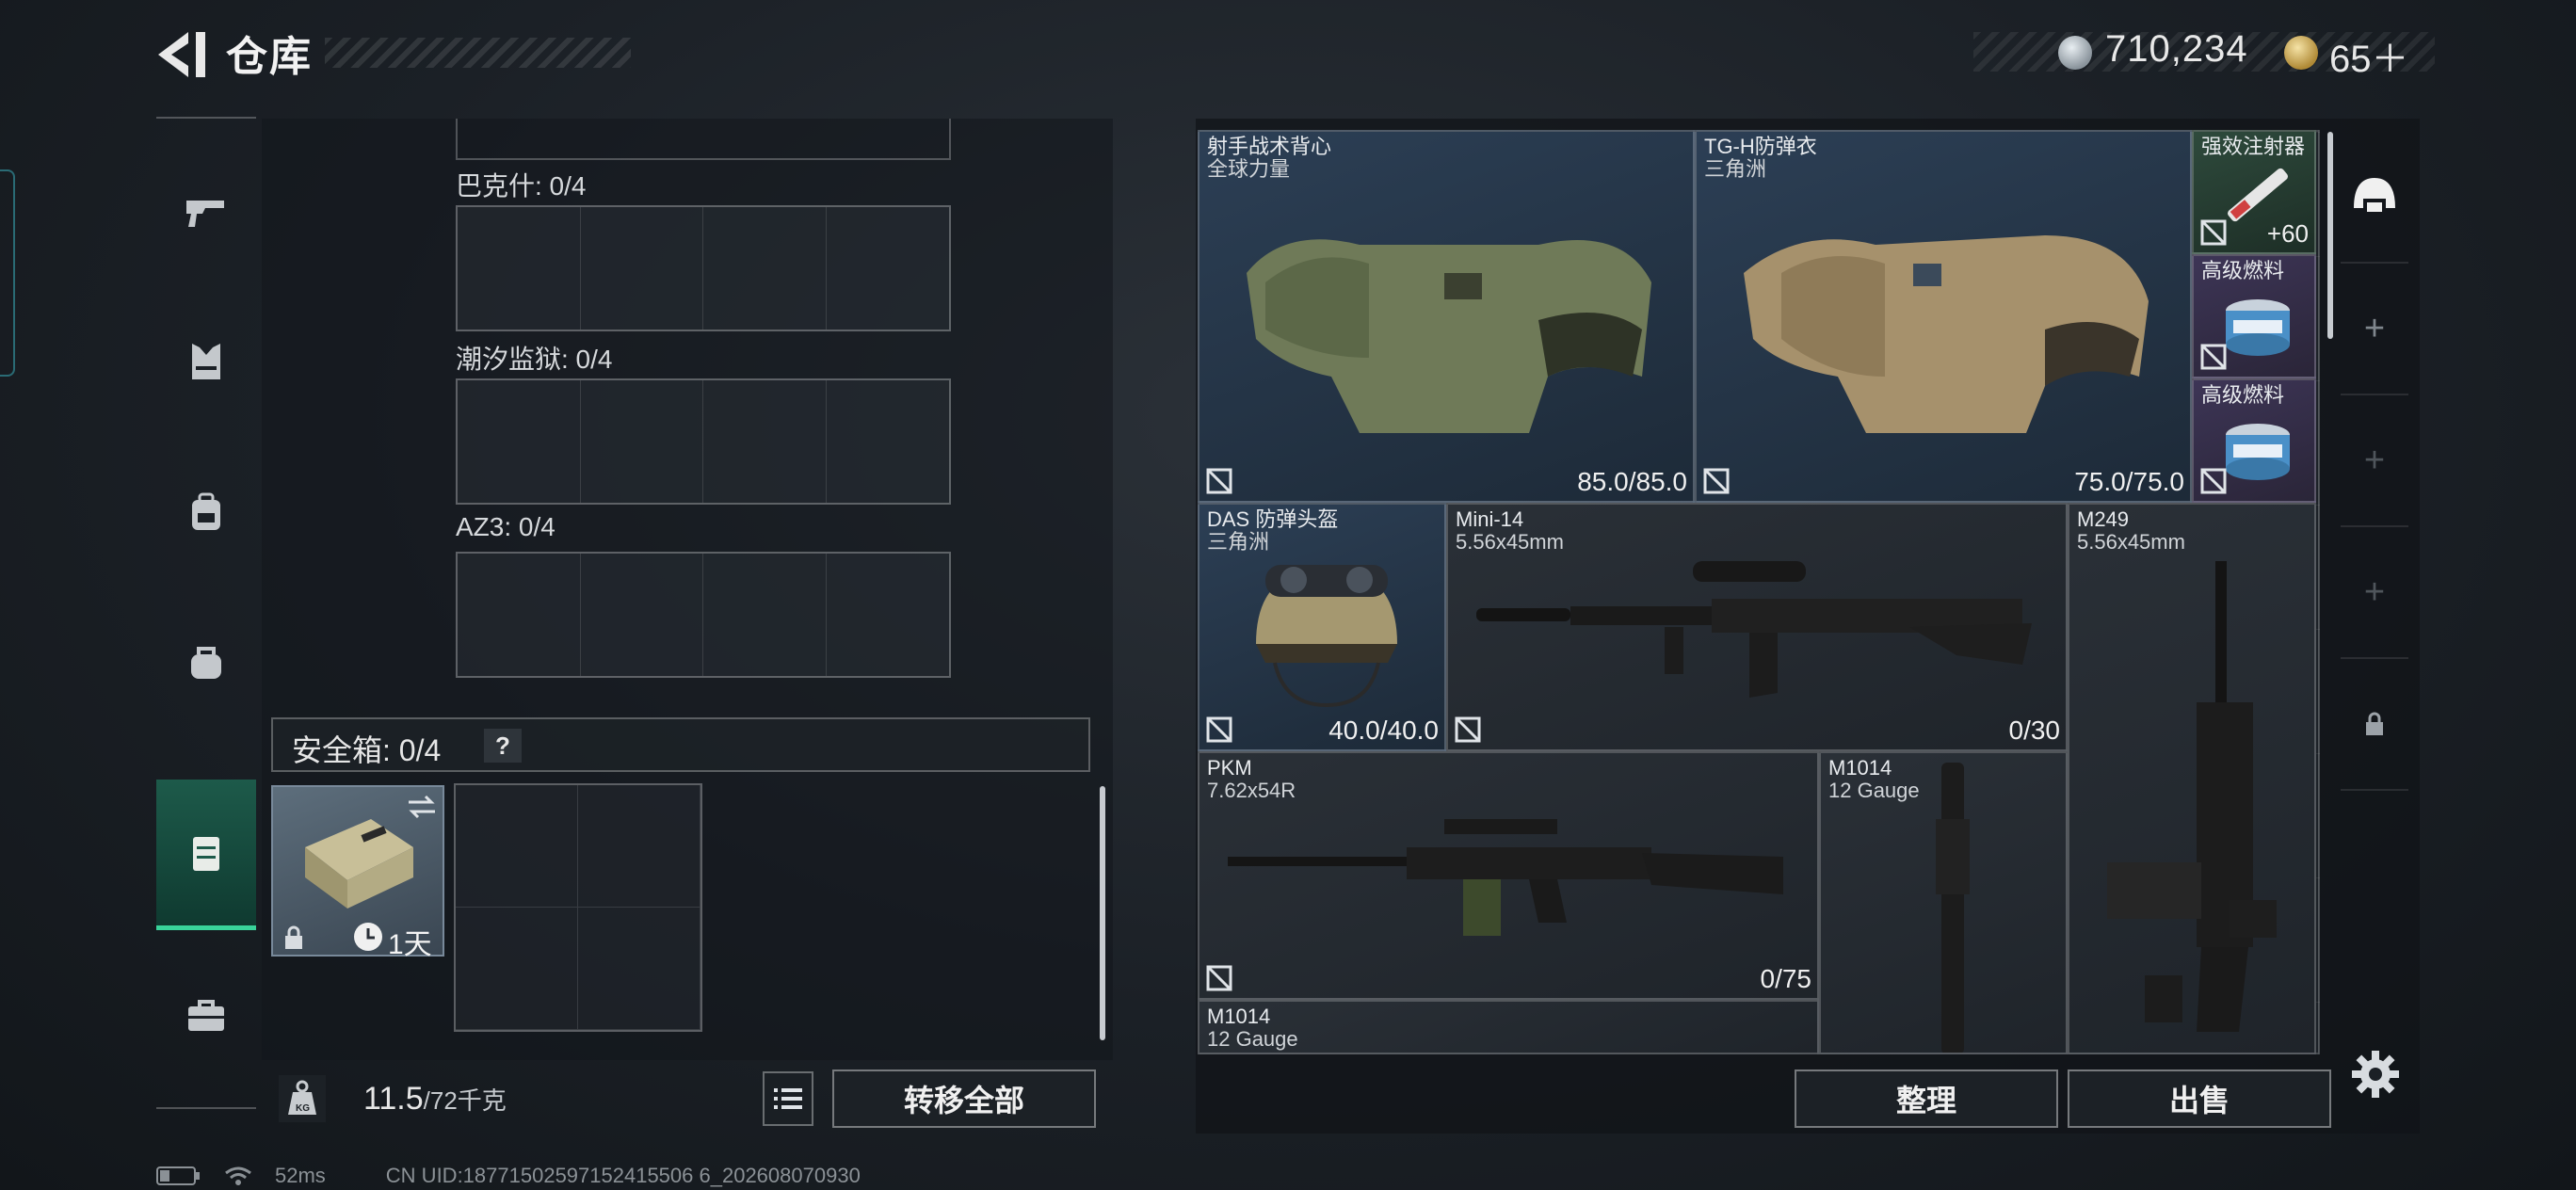 This screenshot has width=2576, height=1190. Describe the element at coordinates (238, 1175) in the screenshot. I see `wifi-icon` at that location.